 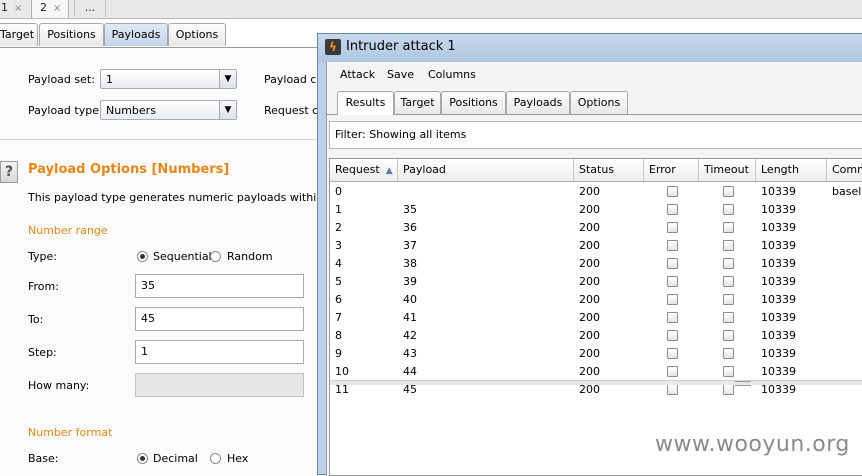 What do you see at coordinates (168, 79) in the screenshot?
I see `payload-set-select: 1 ▼` at bounding box center [168, 79].